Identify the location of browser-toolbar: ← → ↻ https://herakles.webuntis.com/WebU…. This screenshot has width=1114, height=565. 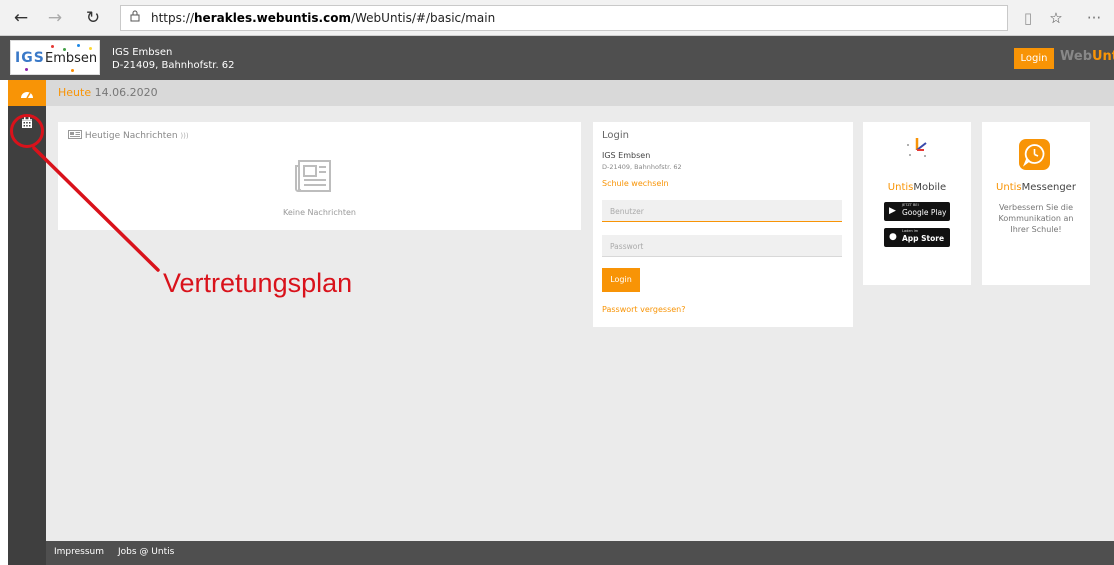
(557, 18).